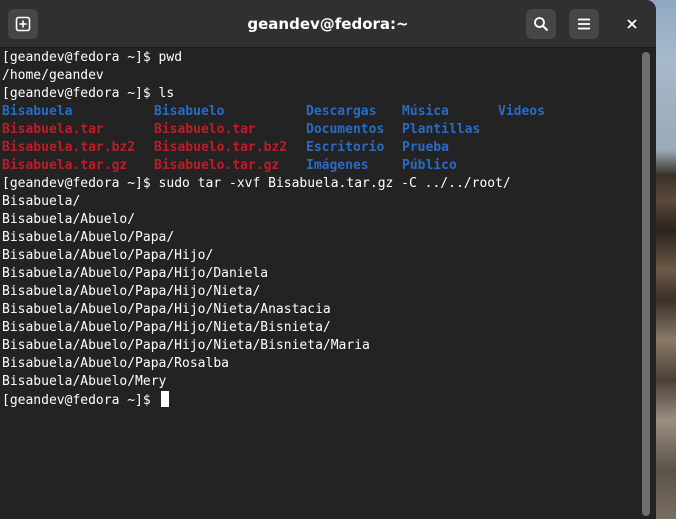 The width and height of the screenshot is (676, 519). What do you see at coordinates (441, 129) in the screenshot?
I see `directory-entry: Plantillas` at bounding box center [441, 129].